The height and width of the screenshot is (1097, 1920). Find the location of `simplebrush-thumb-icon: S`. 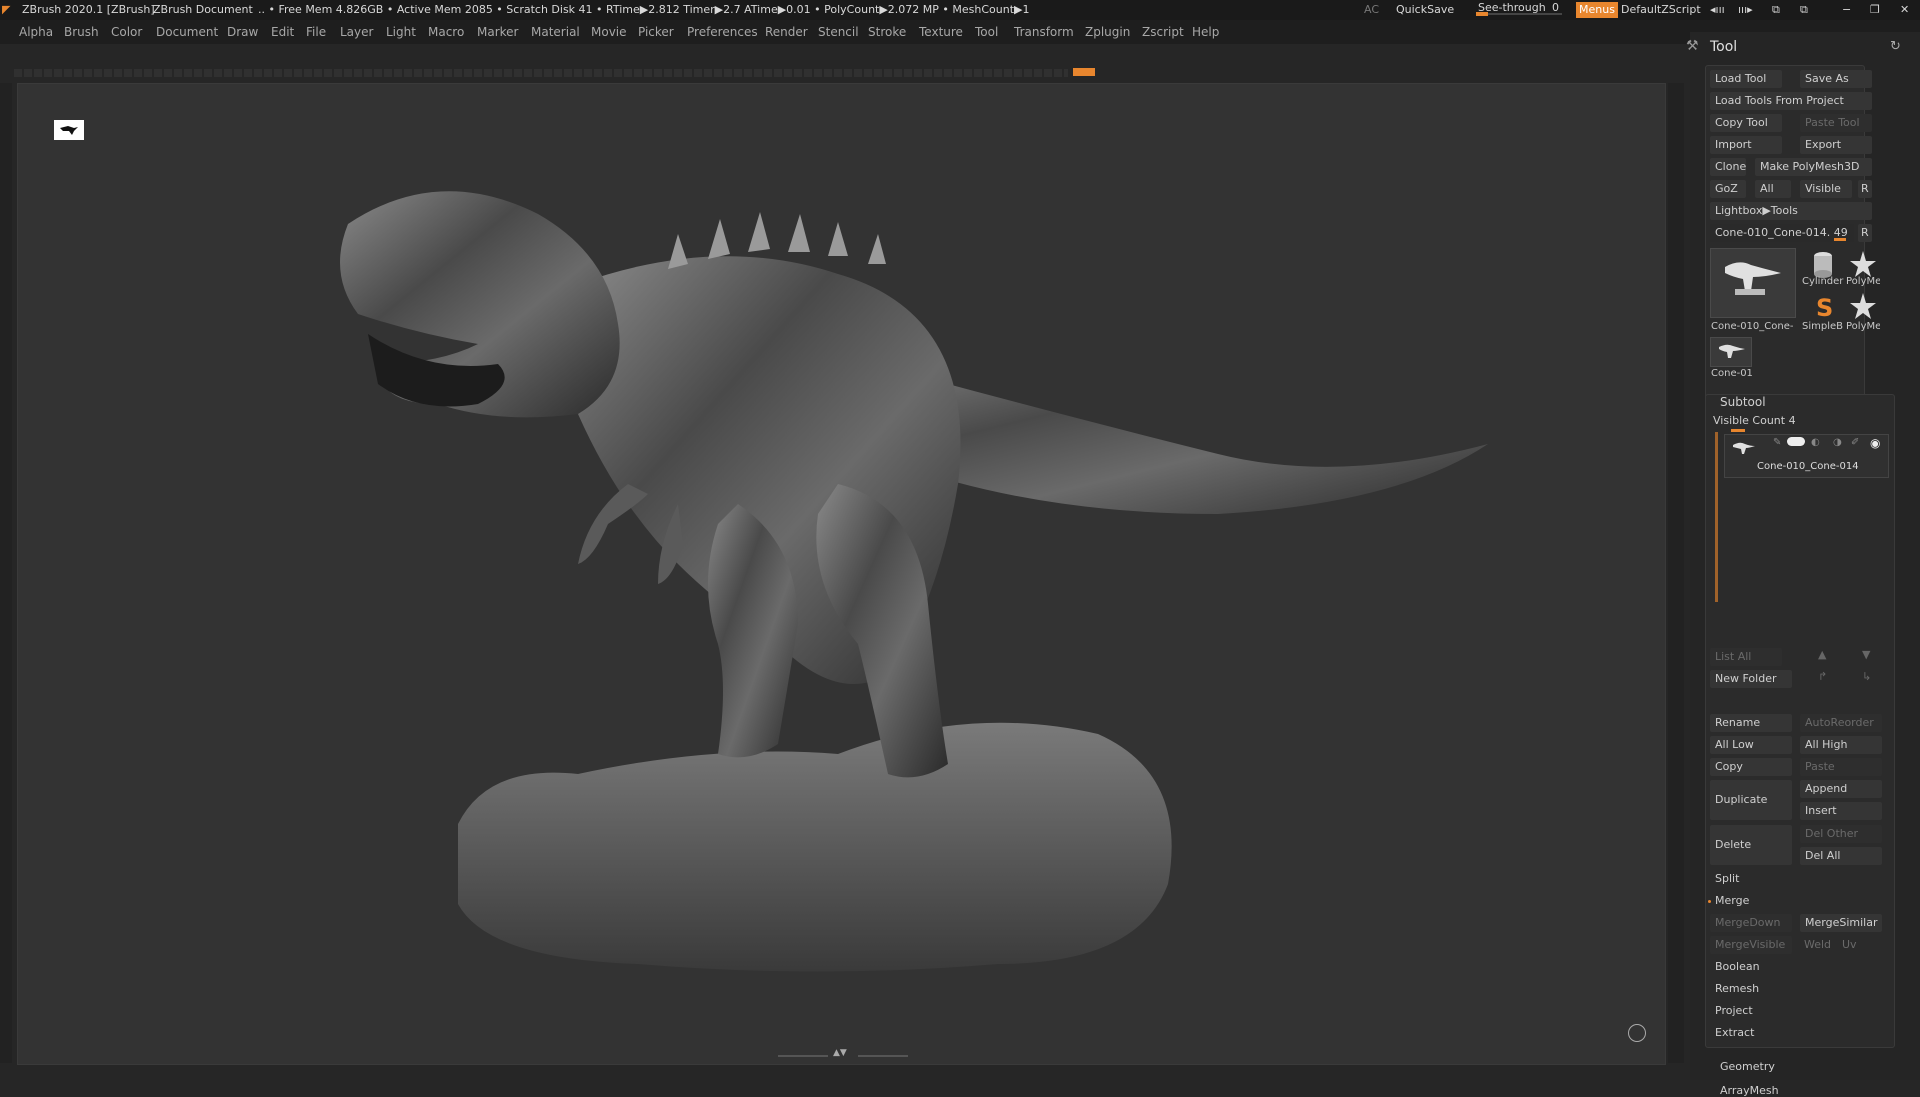

simplebrush-thumb-icon: S is located at coordinates (1823, 307).